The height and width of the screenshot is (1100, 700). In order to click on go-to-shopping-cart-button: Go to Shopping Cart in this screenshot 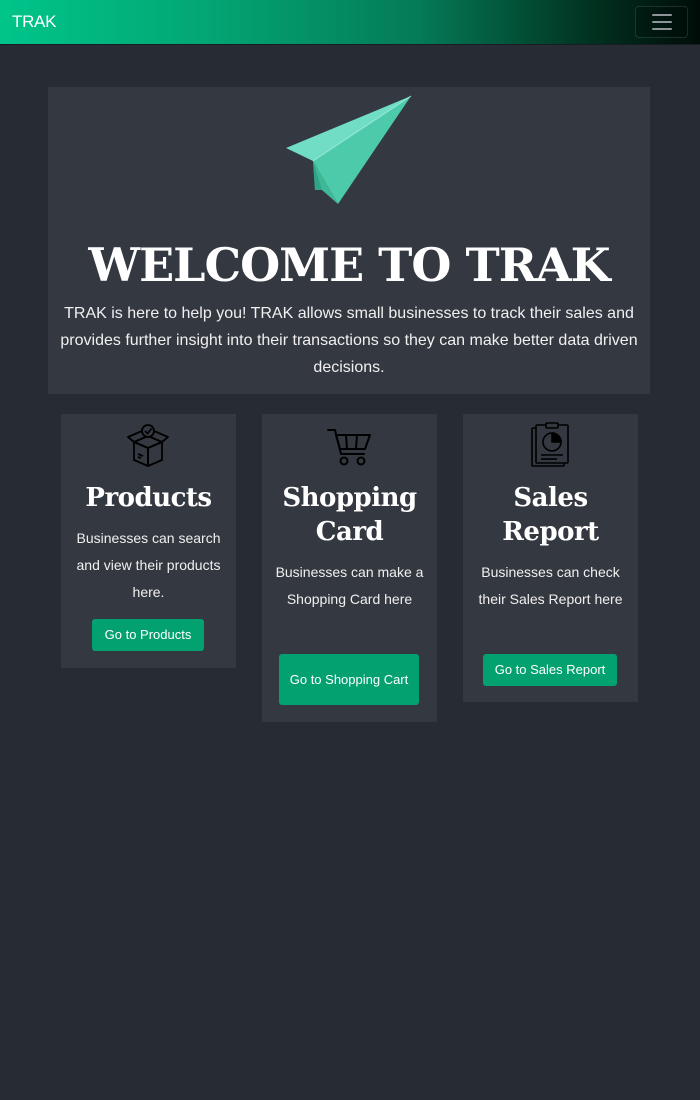, I will do `click(349, 679)`.